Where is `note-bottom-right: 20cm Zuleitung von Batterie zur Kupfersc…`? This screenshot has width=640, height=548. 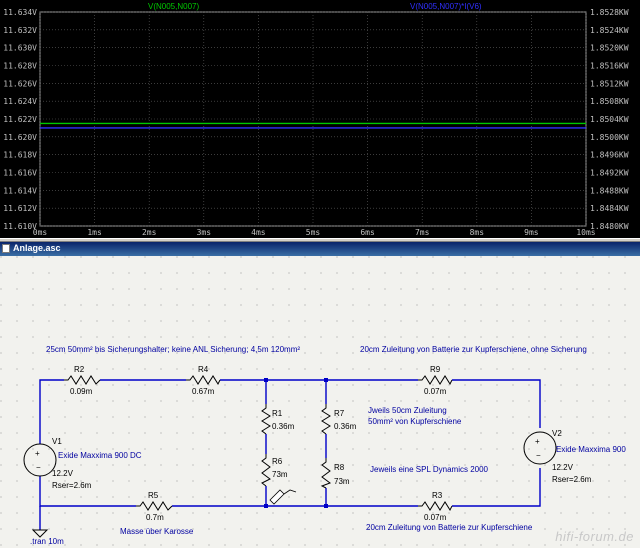 note-bottom-right: 20cm Zuleitung von Batterie zur Kupfersc… is located at coordinates (449, 527).